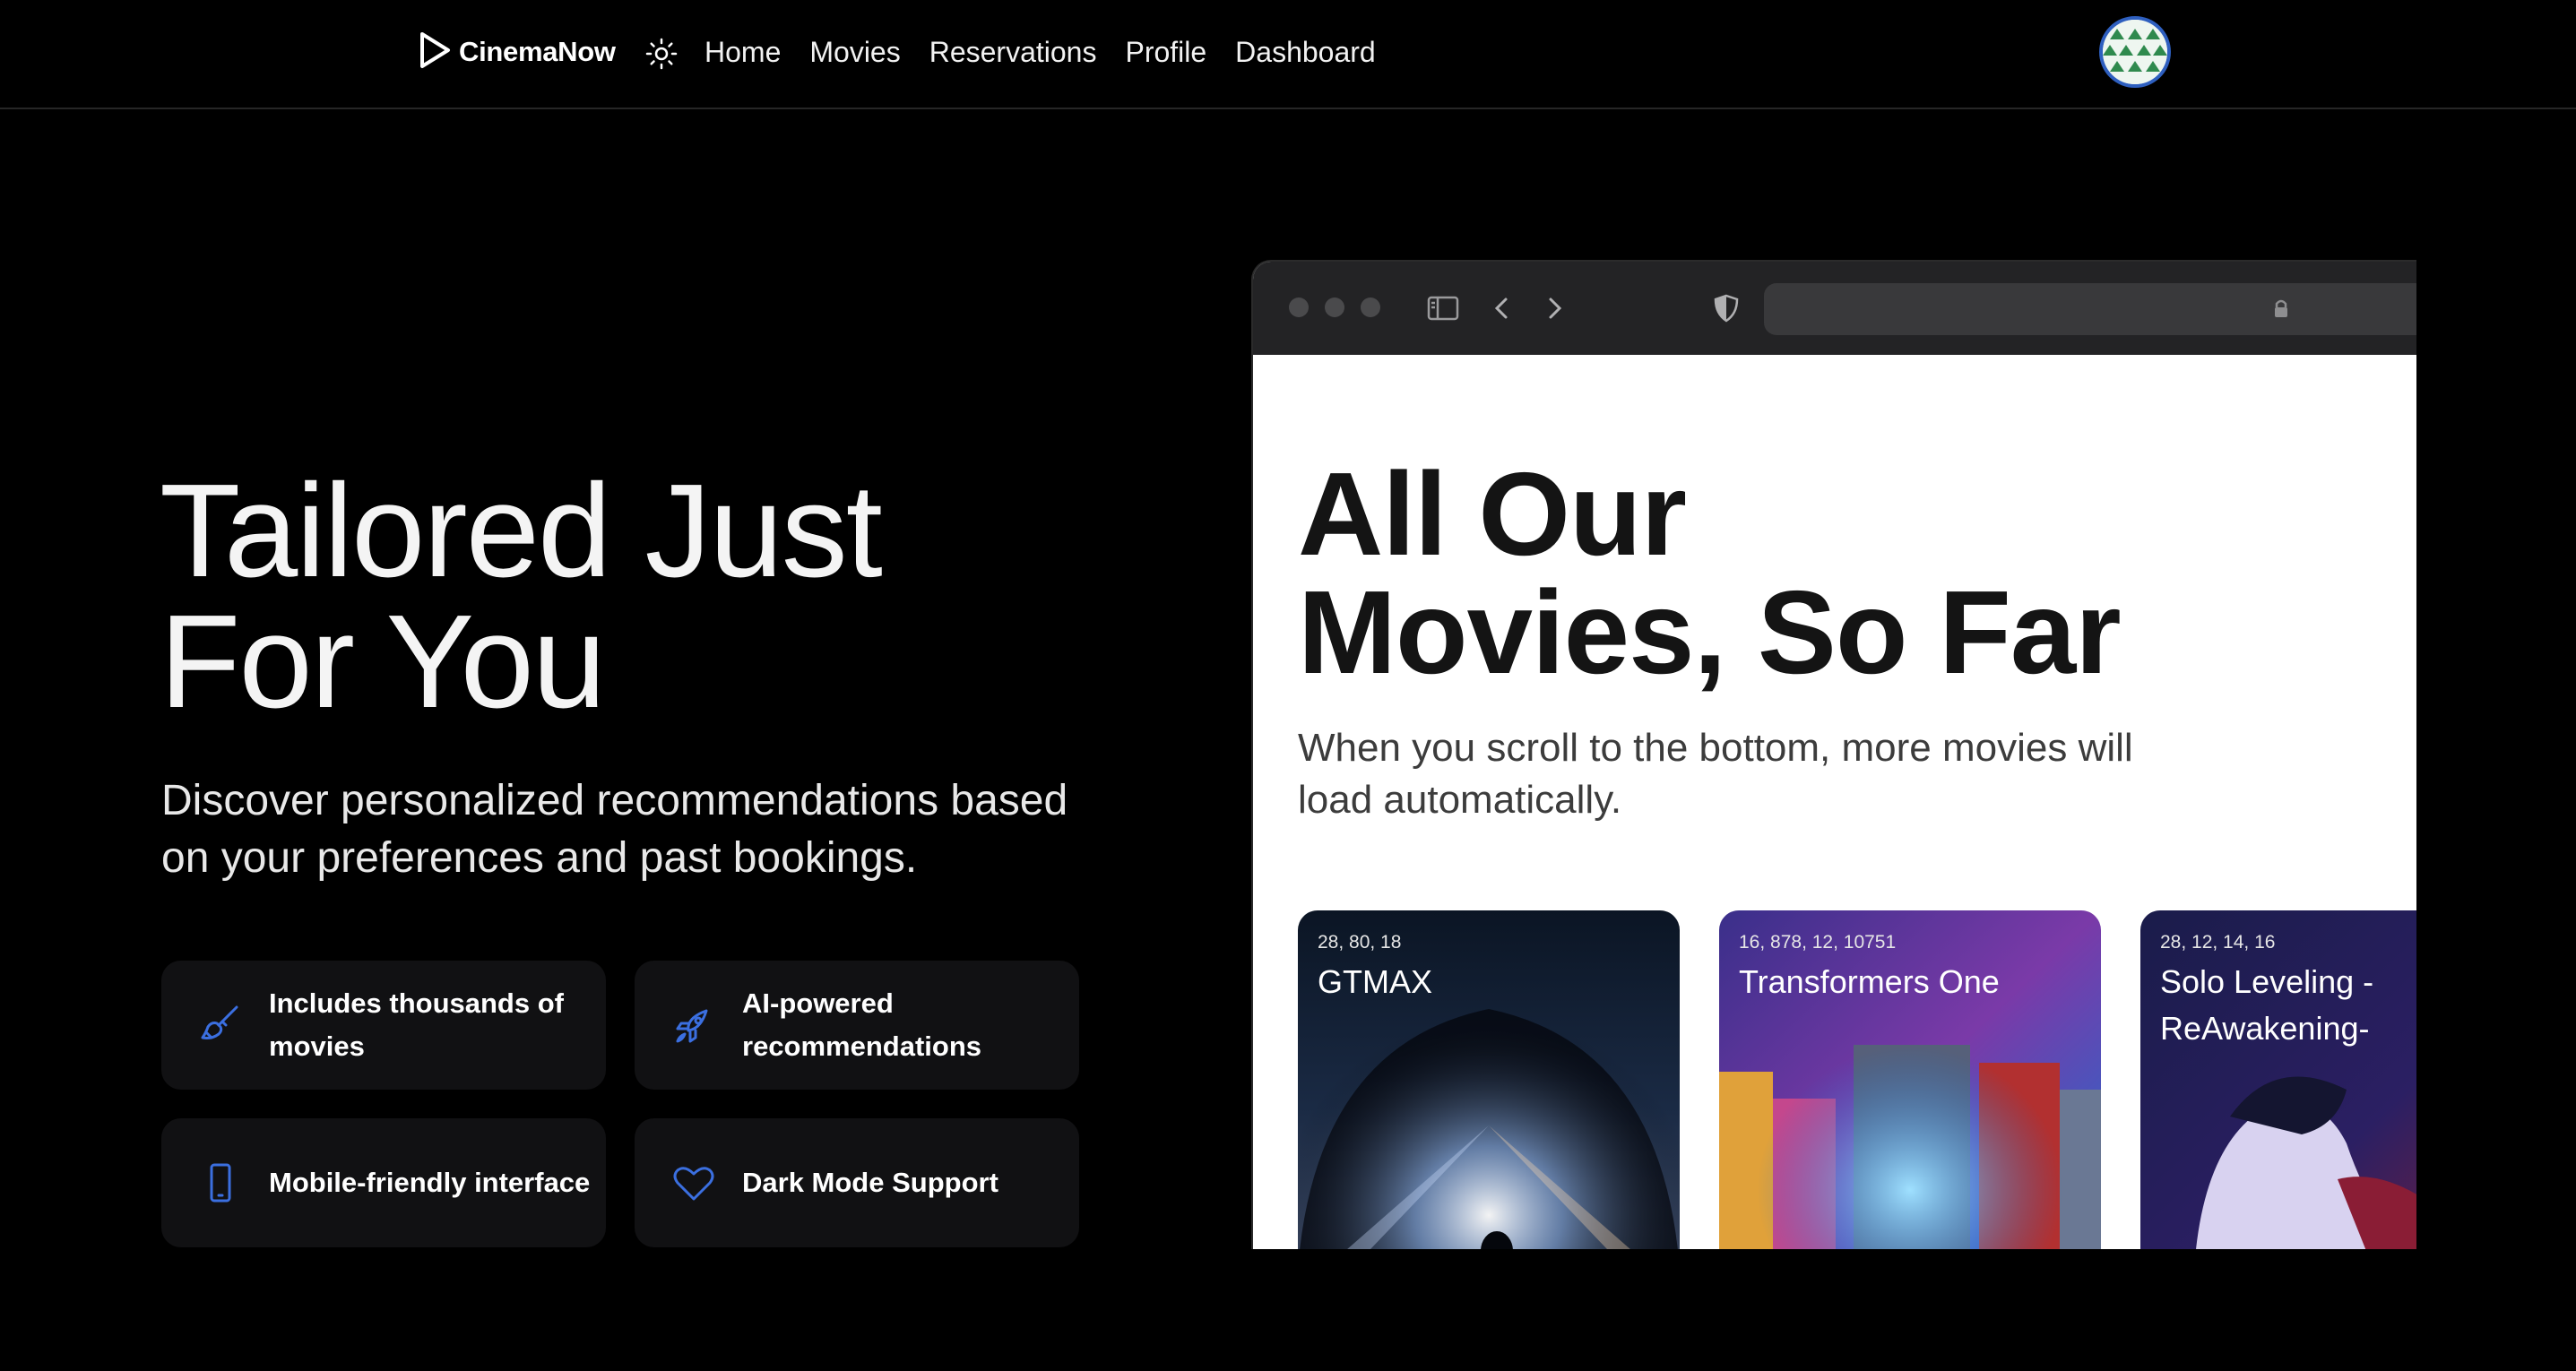 Image resolution: width=2576 pixels, height=1371 pixels. I want to click on lock-icon, so click(2281, 311).